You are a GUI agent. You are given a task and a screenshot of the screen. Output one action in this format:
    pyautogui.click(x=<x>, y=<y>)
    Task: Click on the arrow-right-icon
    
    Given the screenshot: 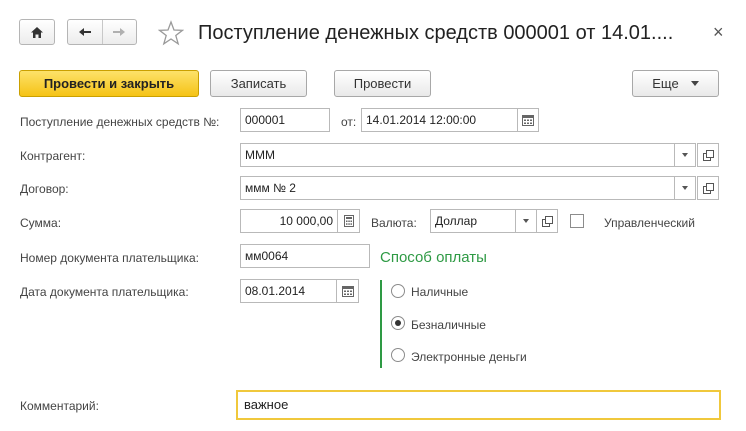 What is the action you would take?
    pyautogui.click(x=119, y=32)
    